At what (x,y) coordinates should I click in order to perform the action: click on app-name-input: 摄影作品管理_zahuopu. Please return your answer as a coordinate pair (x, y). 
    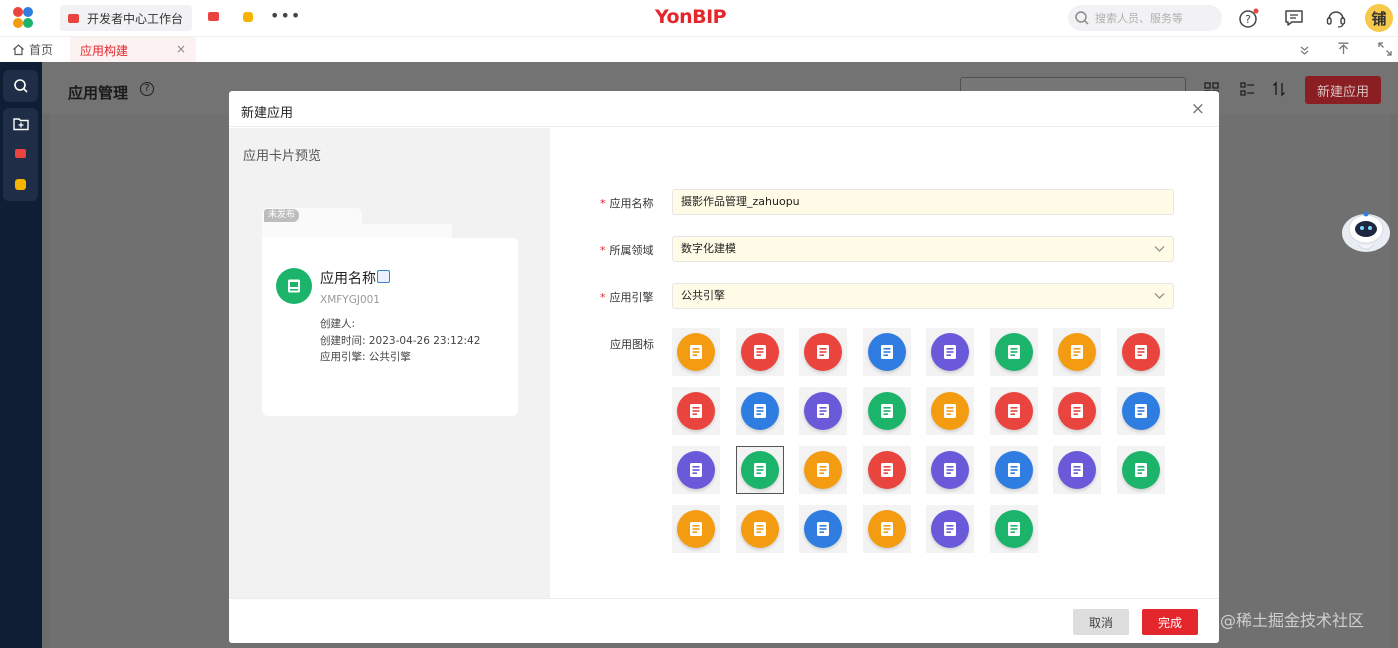
    Looking at the image, I should click on (923, 202).